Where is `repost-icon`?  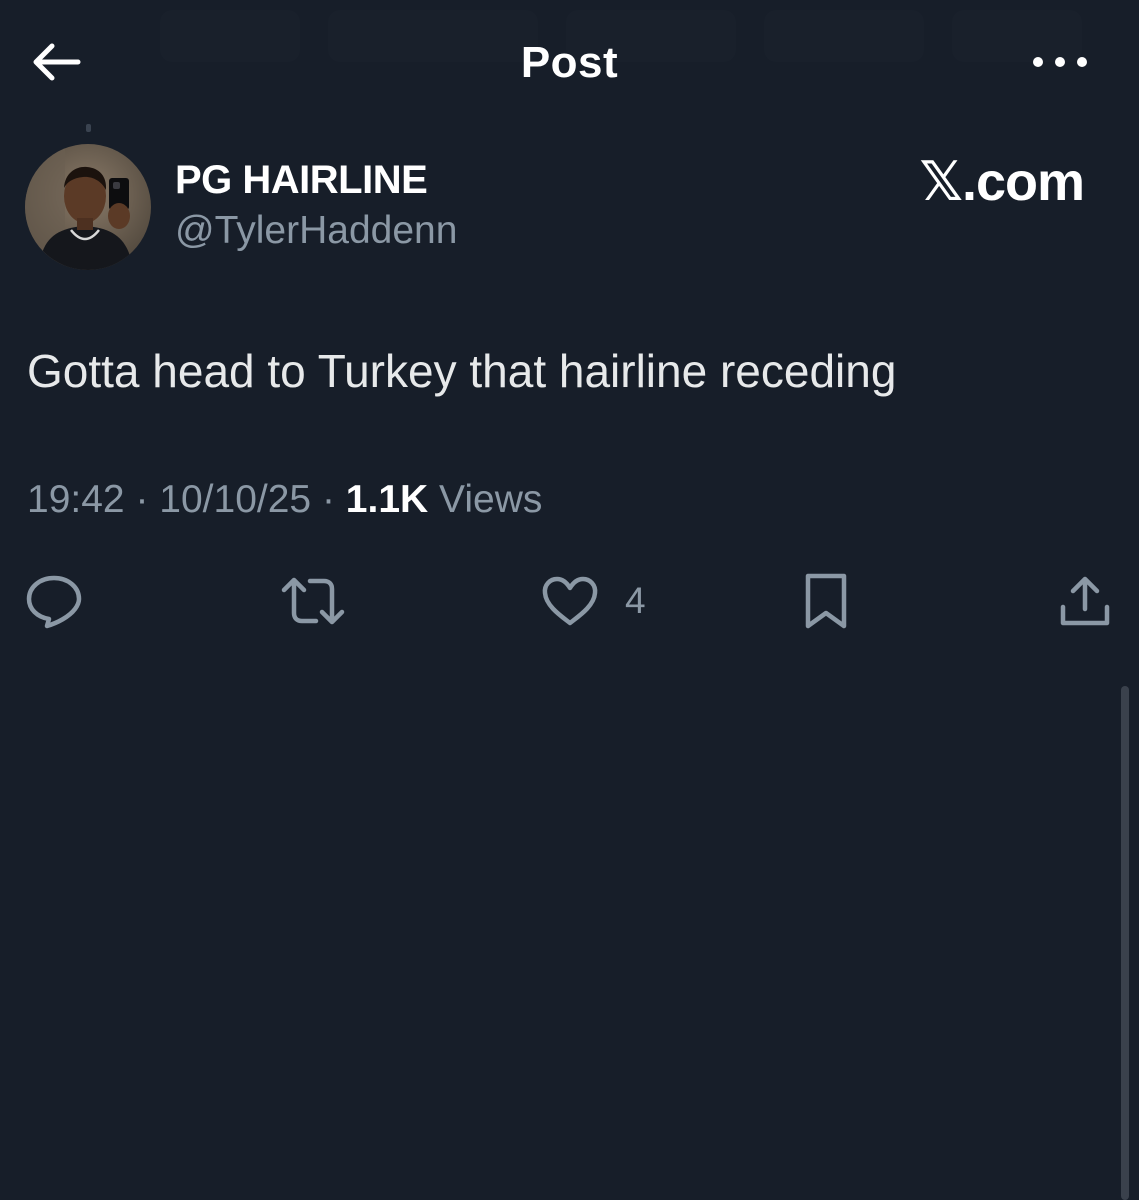 repost-icon is located at coordinates (313, 601).